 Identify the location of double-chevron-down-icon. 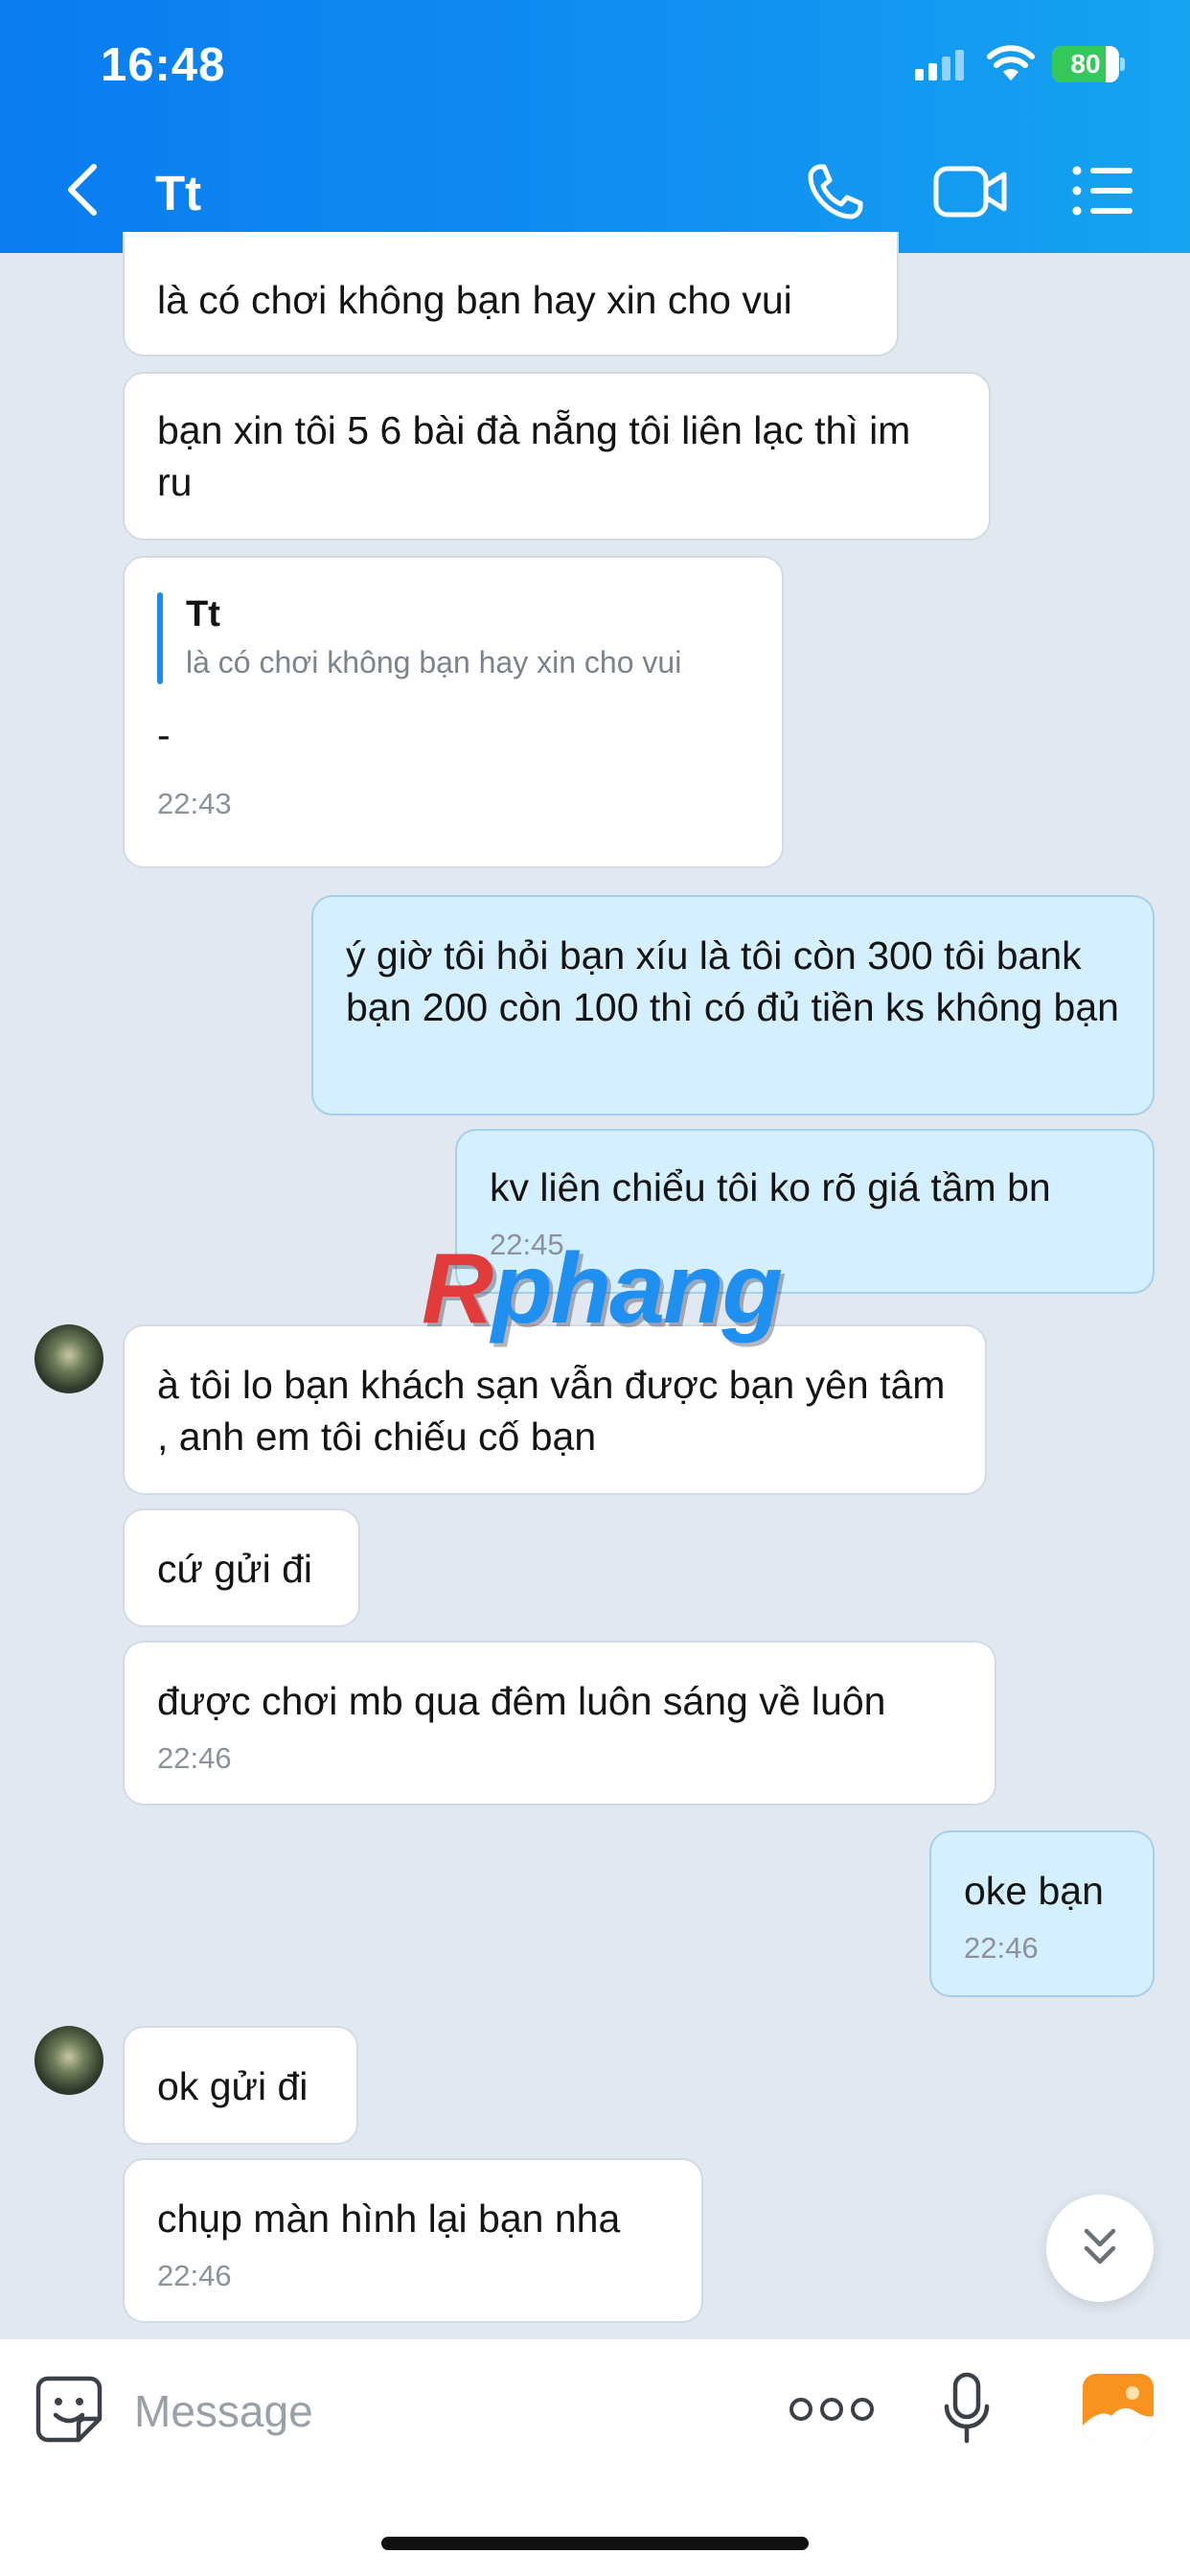
(1100, 2246).